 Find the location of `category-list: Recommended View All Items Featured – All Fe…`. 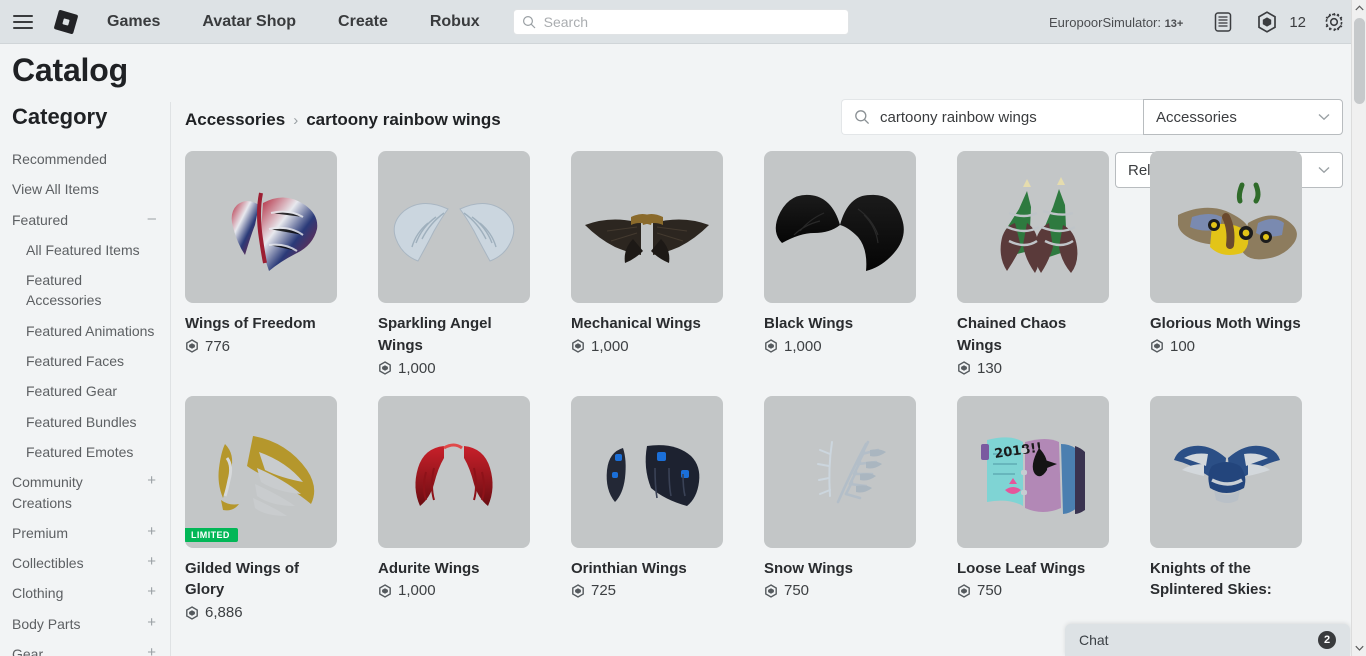

category-list: Recommended View All Items Featured – All Fe… is located at coordinates (91, 400).